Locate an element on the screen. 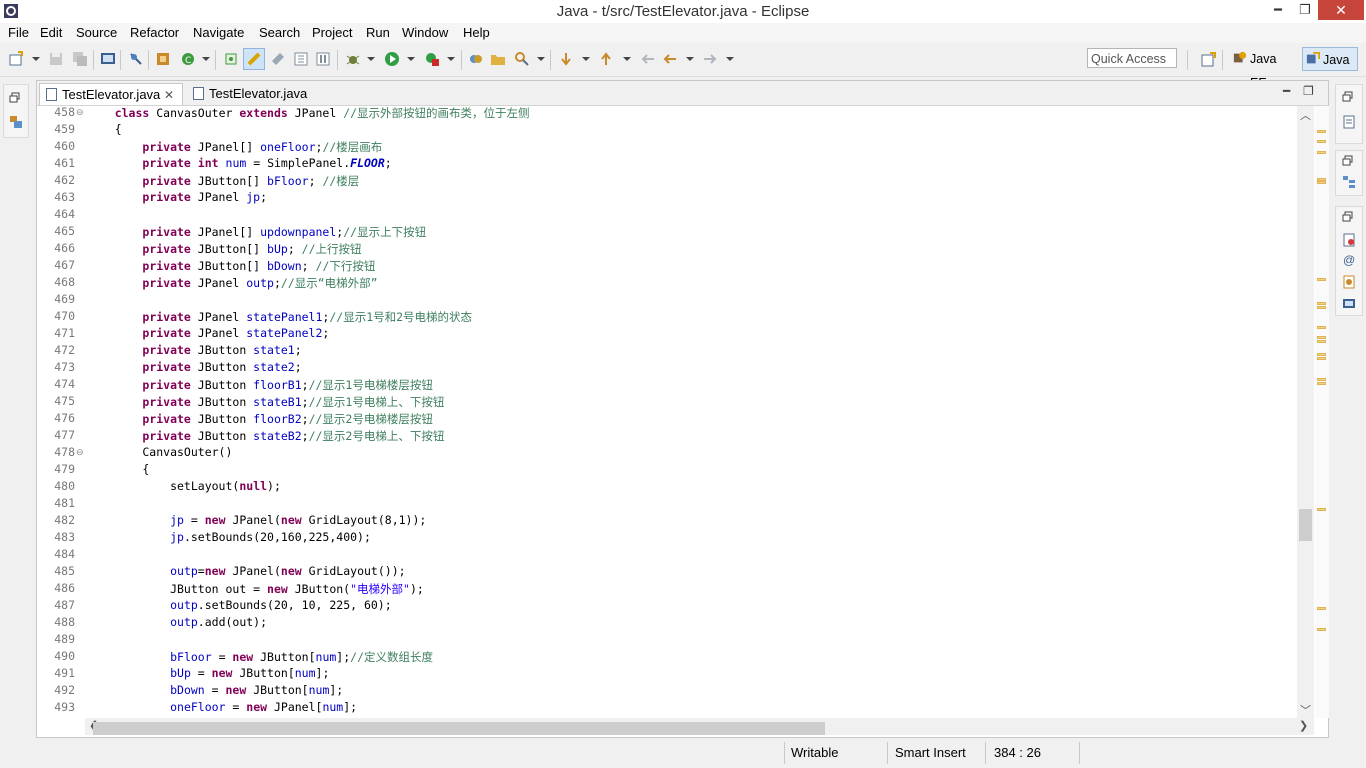  previous-annotation-dropdown-icon is located at coordinates (627, 59).